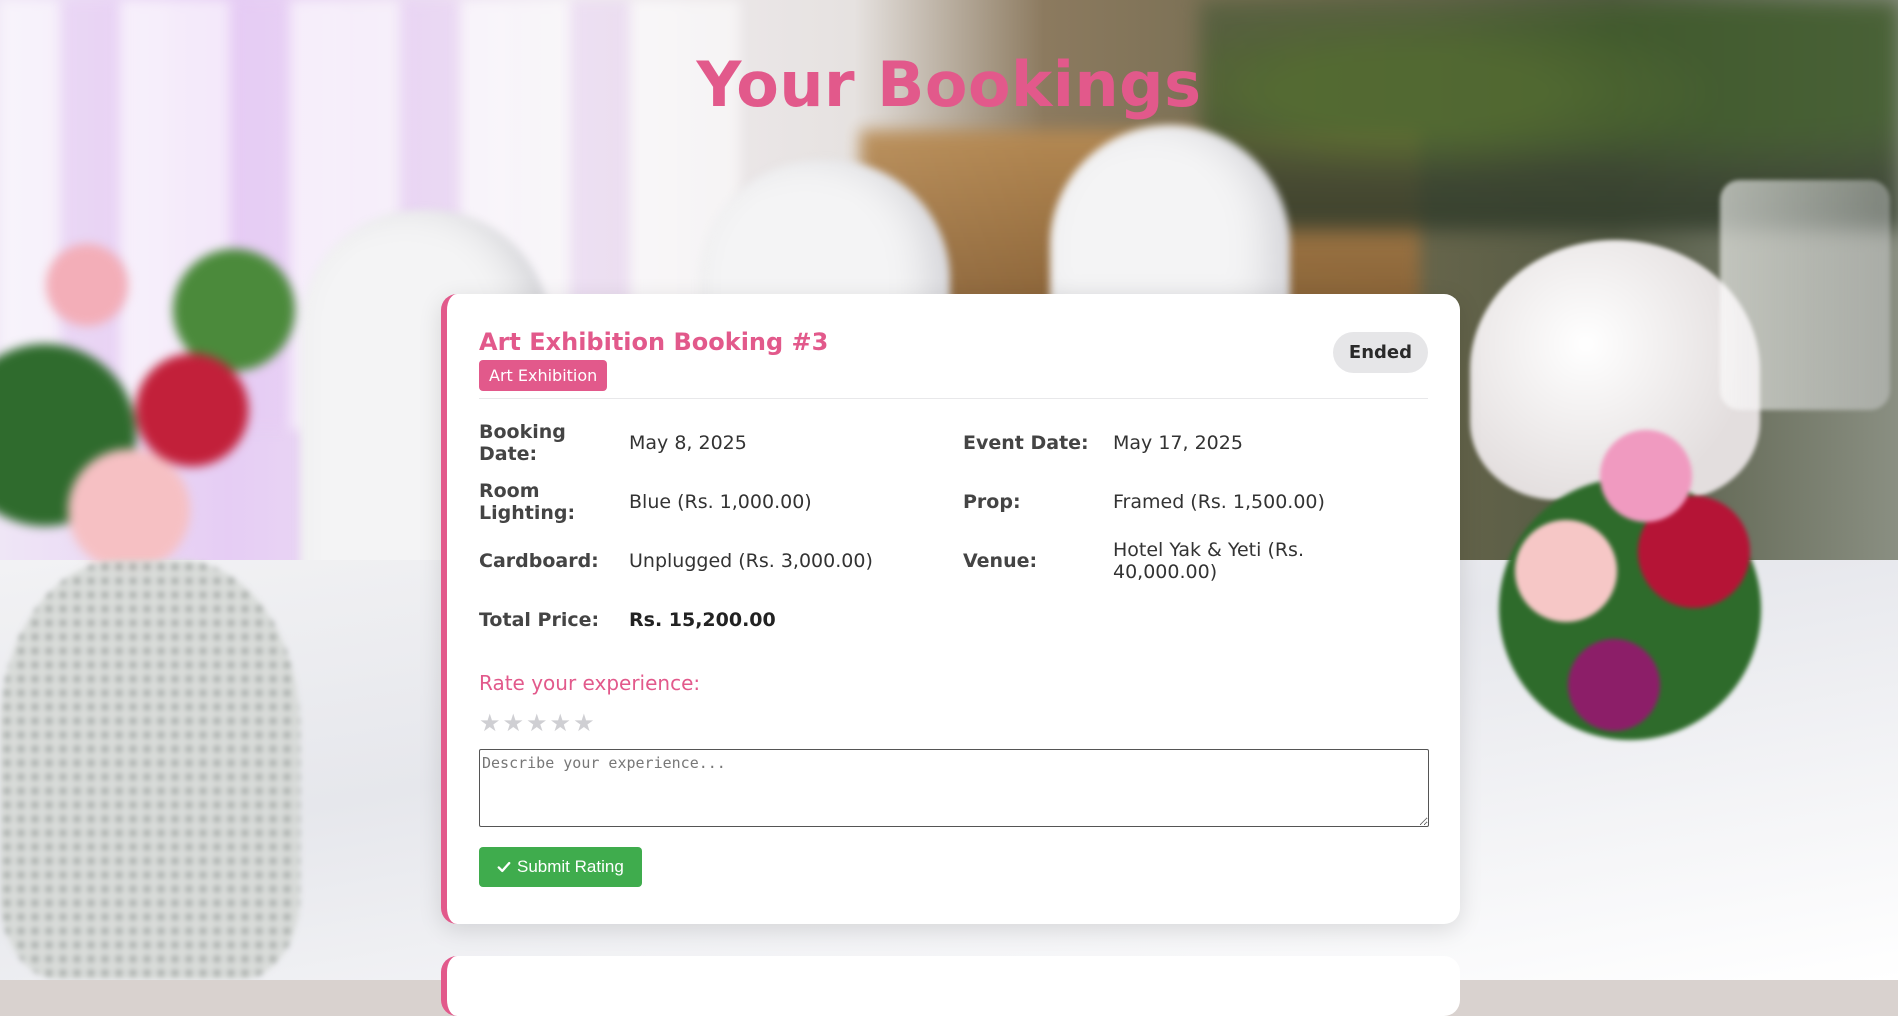  What do you see at coordinates (1178, 442) in the screenshot?
I see `event-date-value: May 17, 2025` at bounding box center [1178, 442].